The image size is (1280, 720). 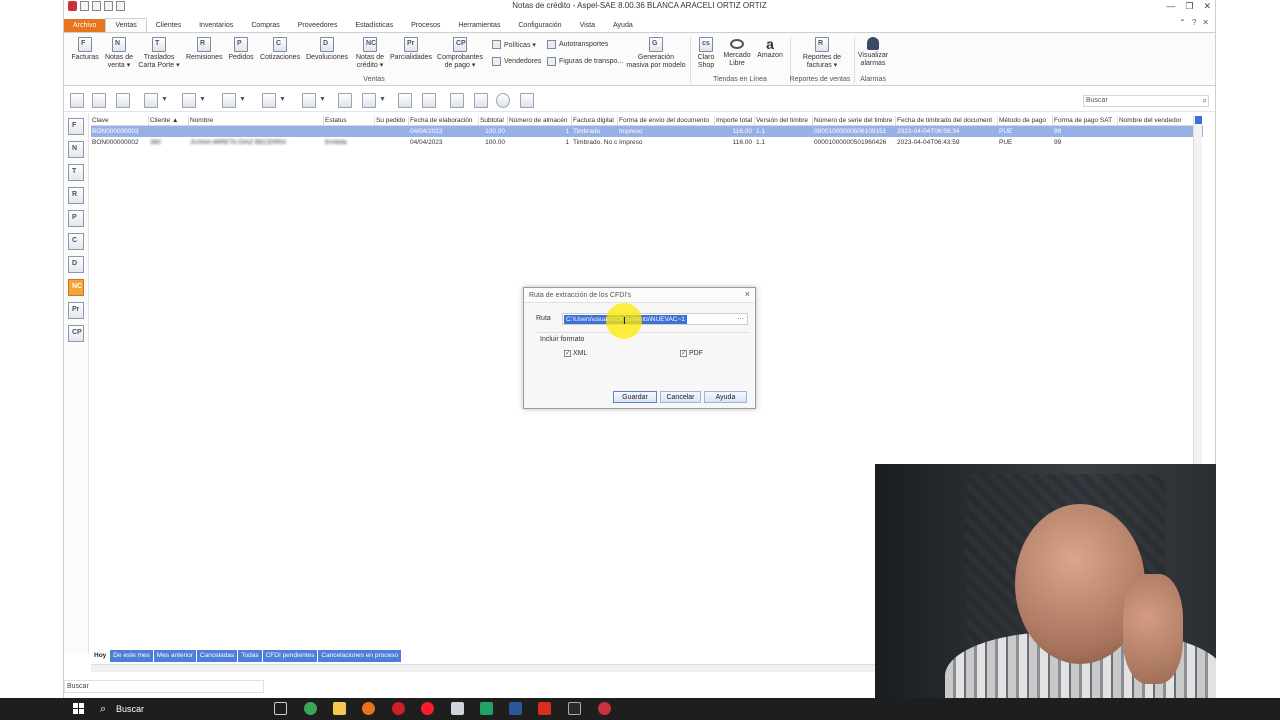 I want to click on filter-de-este-mes: De este mes, so click(x=131, y=656).